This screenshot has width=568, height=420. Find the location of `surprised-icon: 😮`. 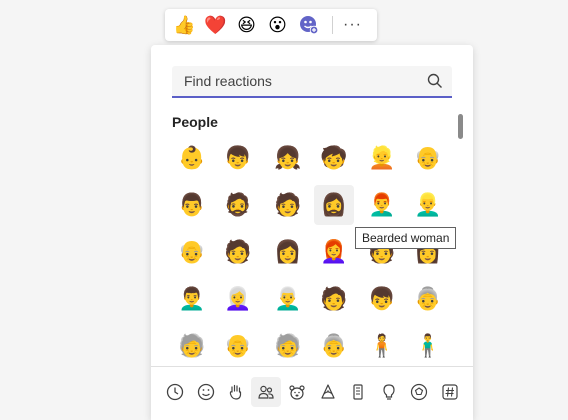

surprised-icon: 😮 is located at coordinates (277, 25).